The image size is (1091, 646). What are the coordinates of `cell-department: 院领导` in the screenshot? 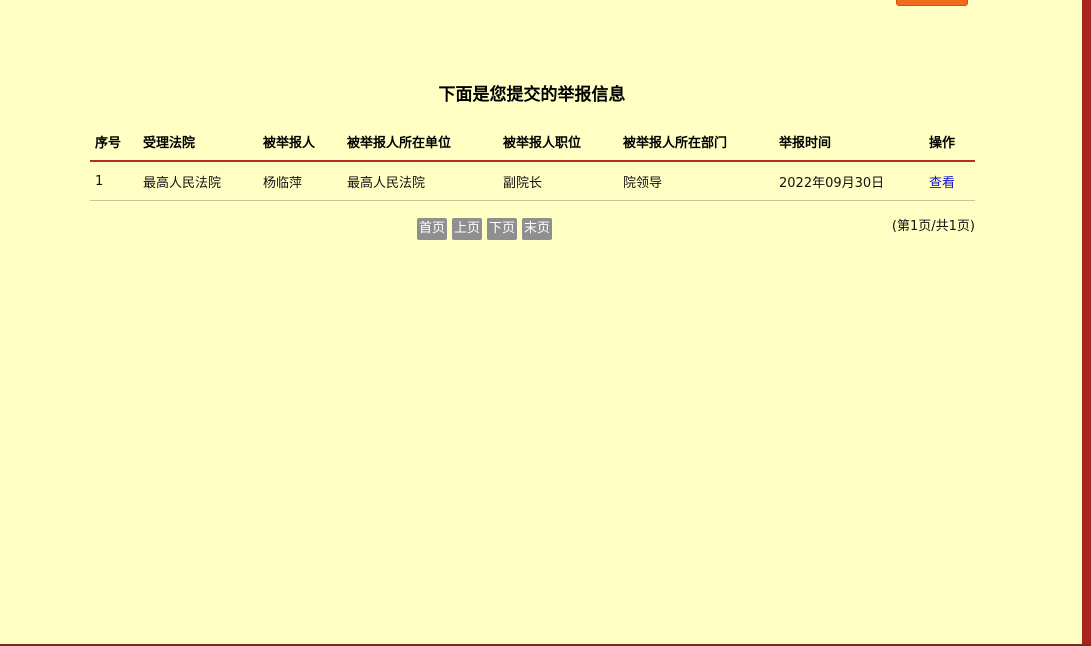 It's located at (696, 181).